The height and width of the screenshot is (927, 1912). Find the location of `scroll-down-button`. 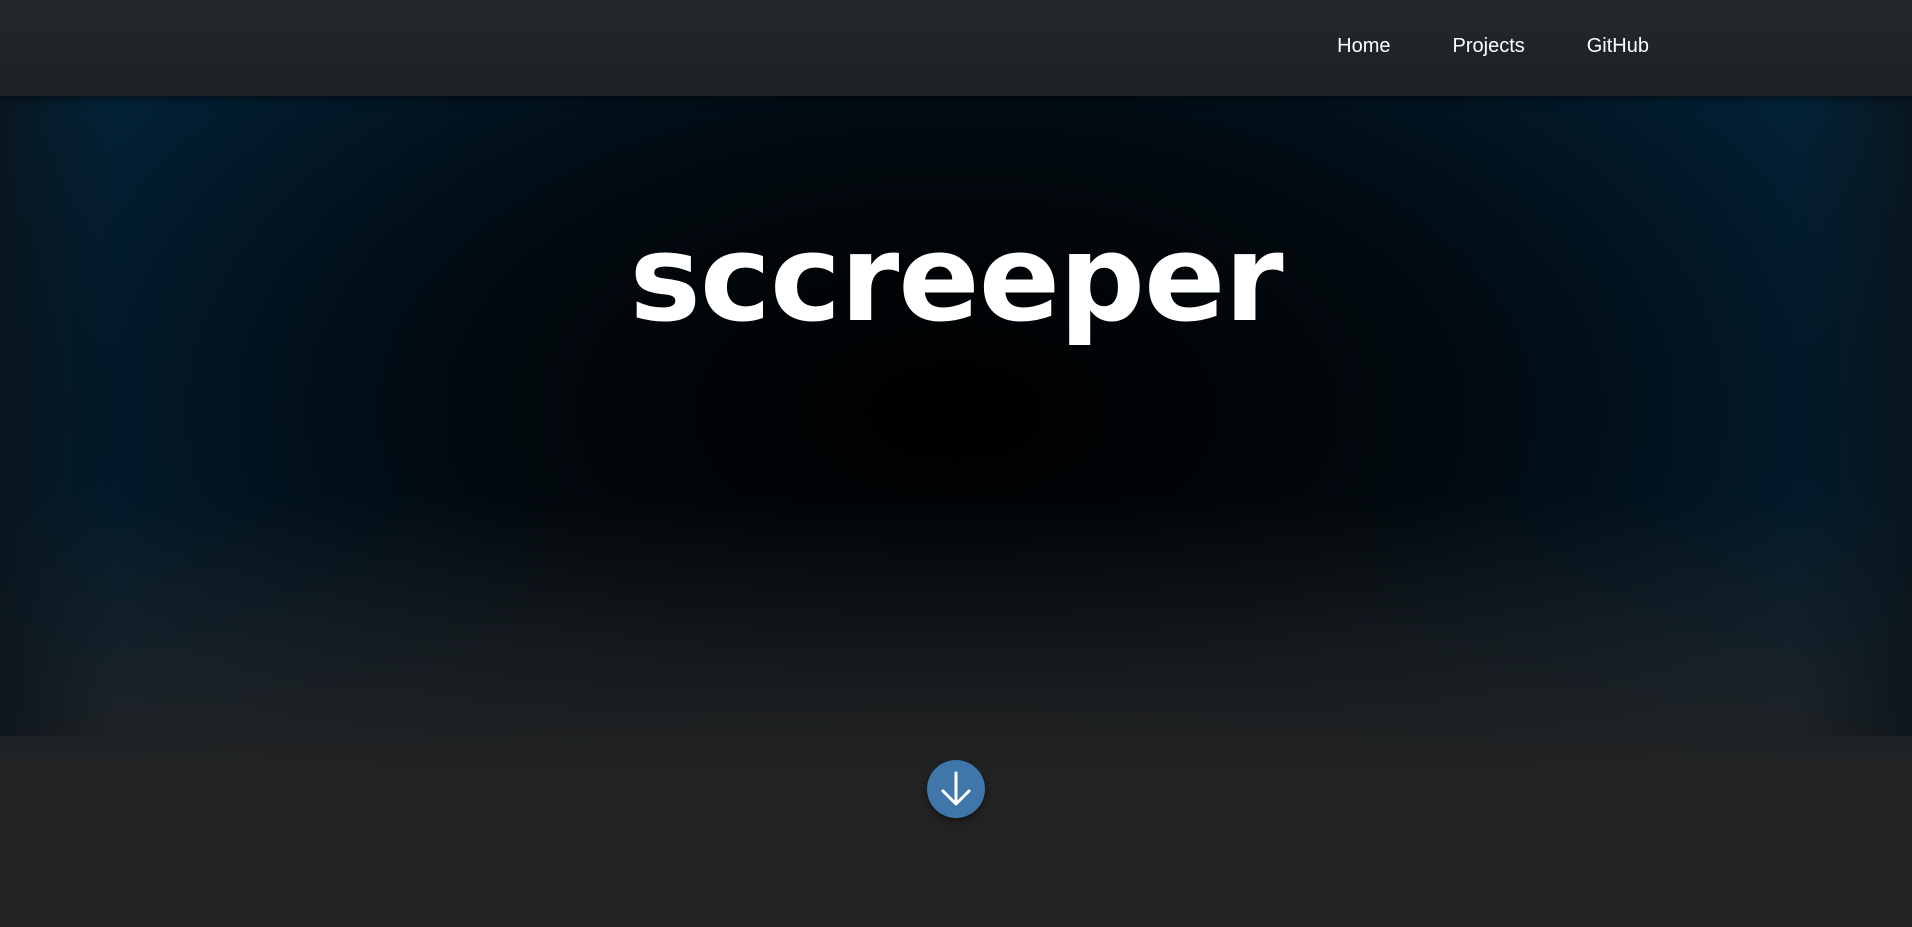

scroll-down-button is located at coordinates (956, 789).